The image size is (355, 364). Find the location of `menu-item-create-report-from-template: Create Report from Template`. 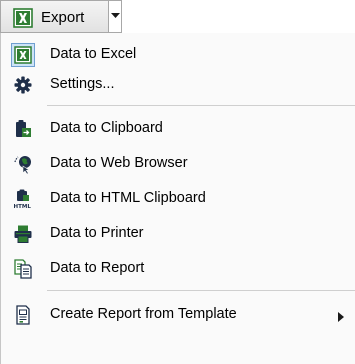

menu-item-create-report-from-template: Create Report from Template is located at coordinates (178, 315).